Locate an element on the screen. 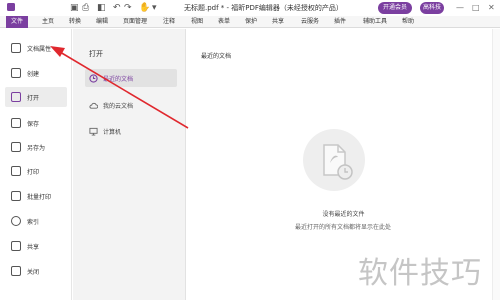  file-sidebar: 文档属性 创建 打开 保存 另存为 打印 批量打印 索引 共享 关闭 is located at coordinates (36, 164).